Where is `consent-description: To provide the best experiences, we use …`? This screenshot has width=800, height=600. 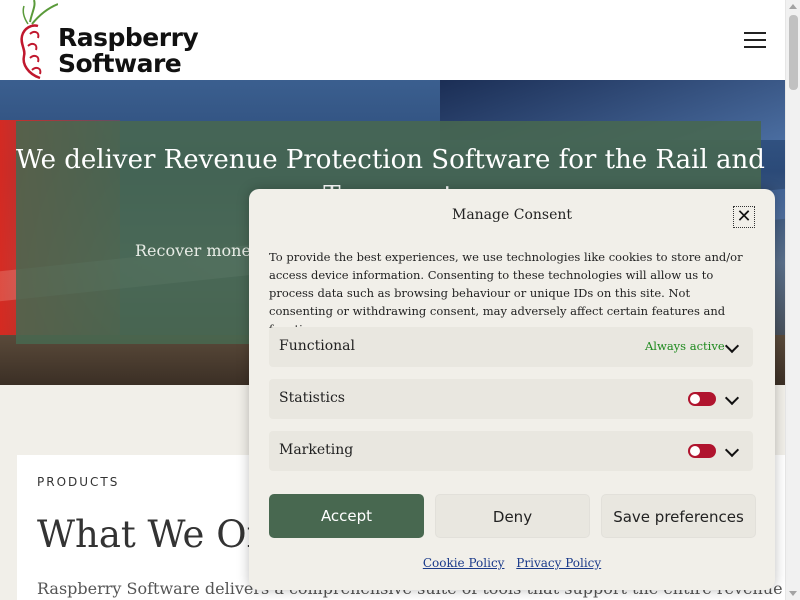
consent-description: To provide the best experiences, we use … is located at coordinates (506, 293).